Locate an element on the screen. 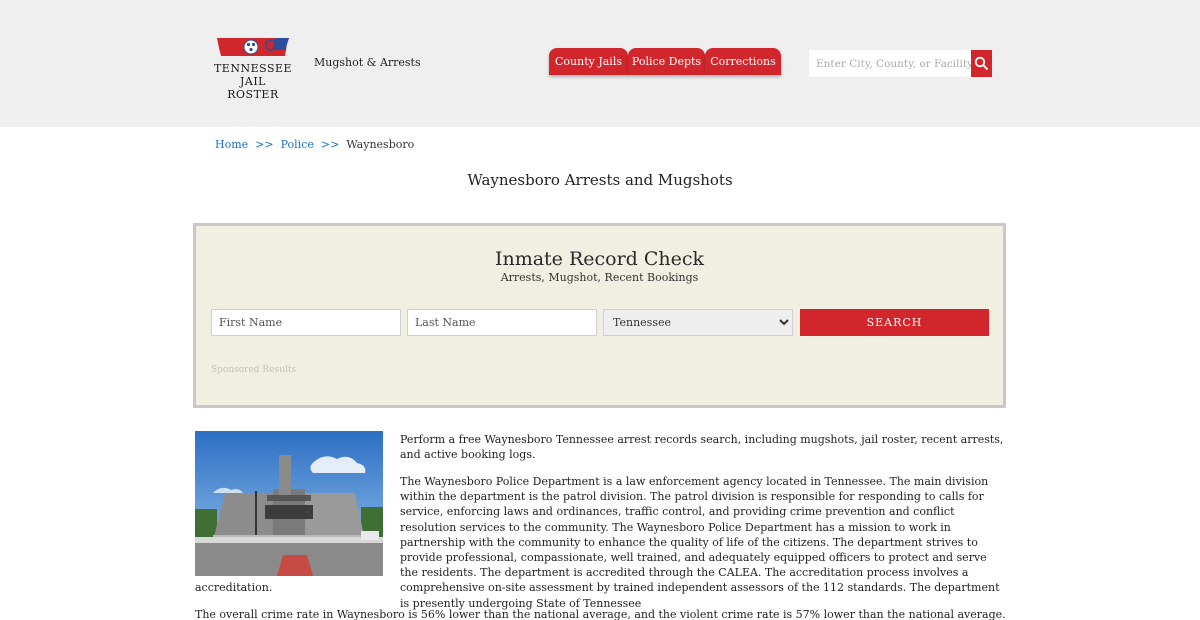  page-title: Waynesboro Arrests and Mugshots is located at coordinates (600, 180).